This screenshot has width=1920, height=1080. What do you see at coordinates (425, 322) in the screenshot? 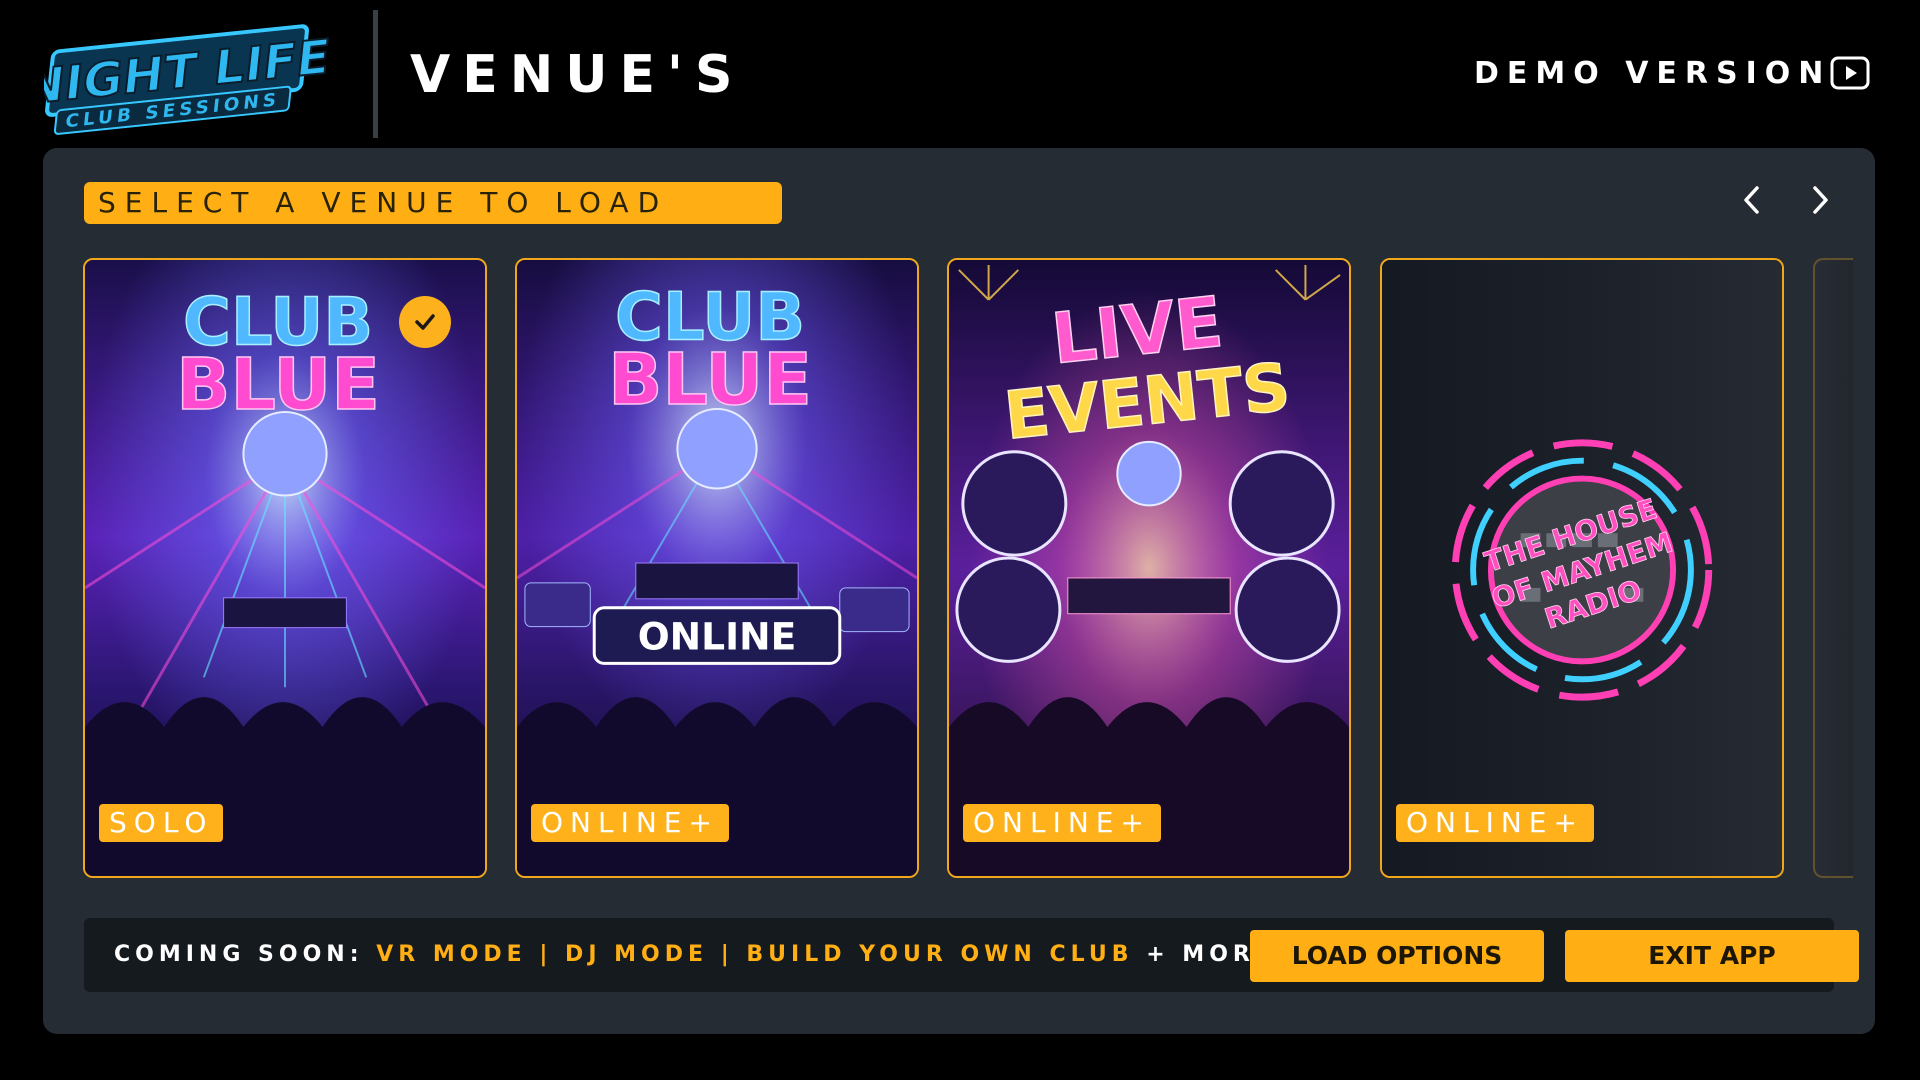
I see `check-icon` at bounding box center [425, 322].